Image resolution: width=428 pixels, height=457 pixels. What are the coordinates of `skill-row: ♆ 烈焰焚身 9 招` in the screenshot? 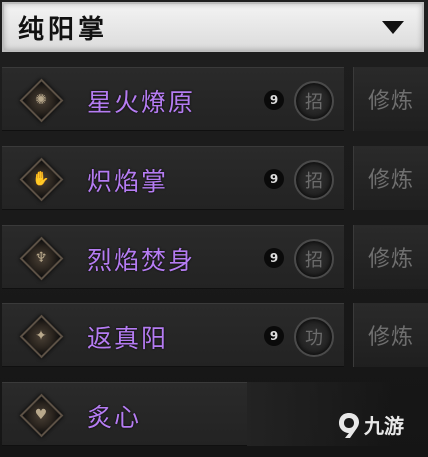 It's located at (173, 257).